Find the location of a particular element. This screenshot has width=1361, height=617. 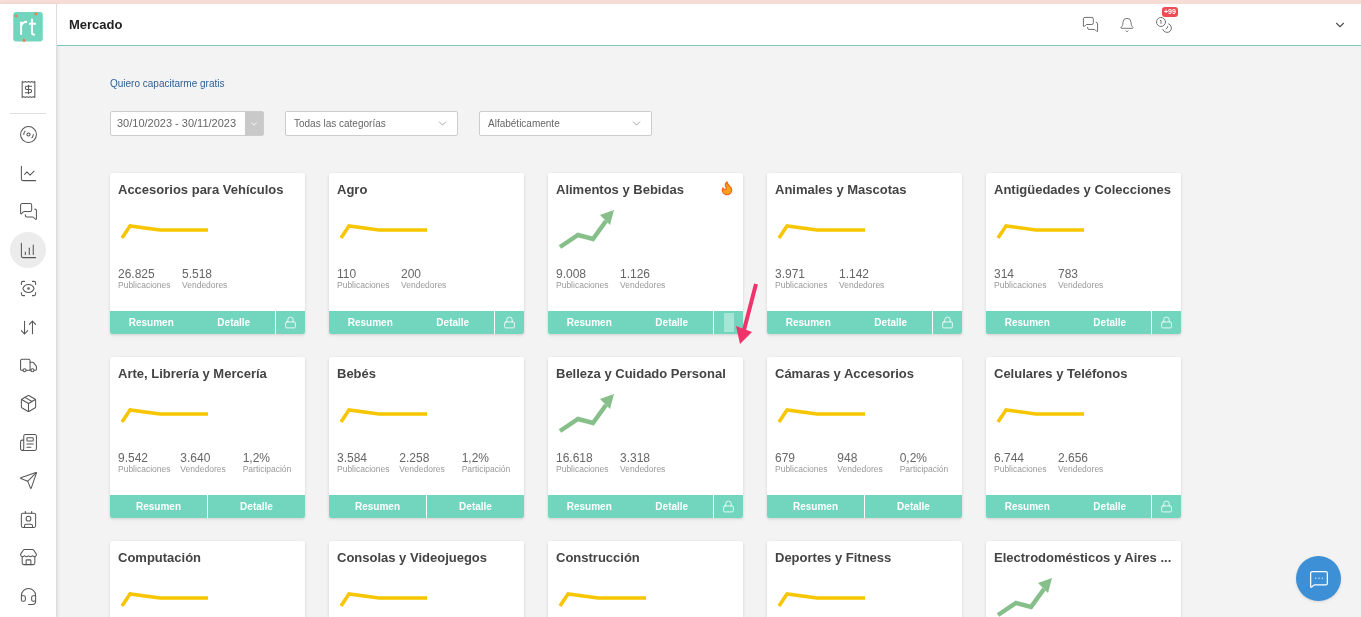

stat-value: 0,2% is located at coordinates (913, 457).